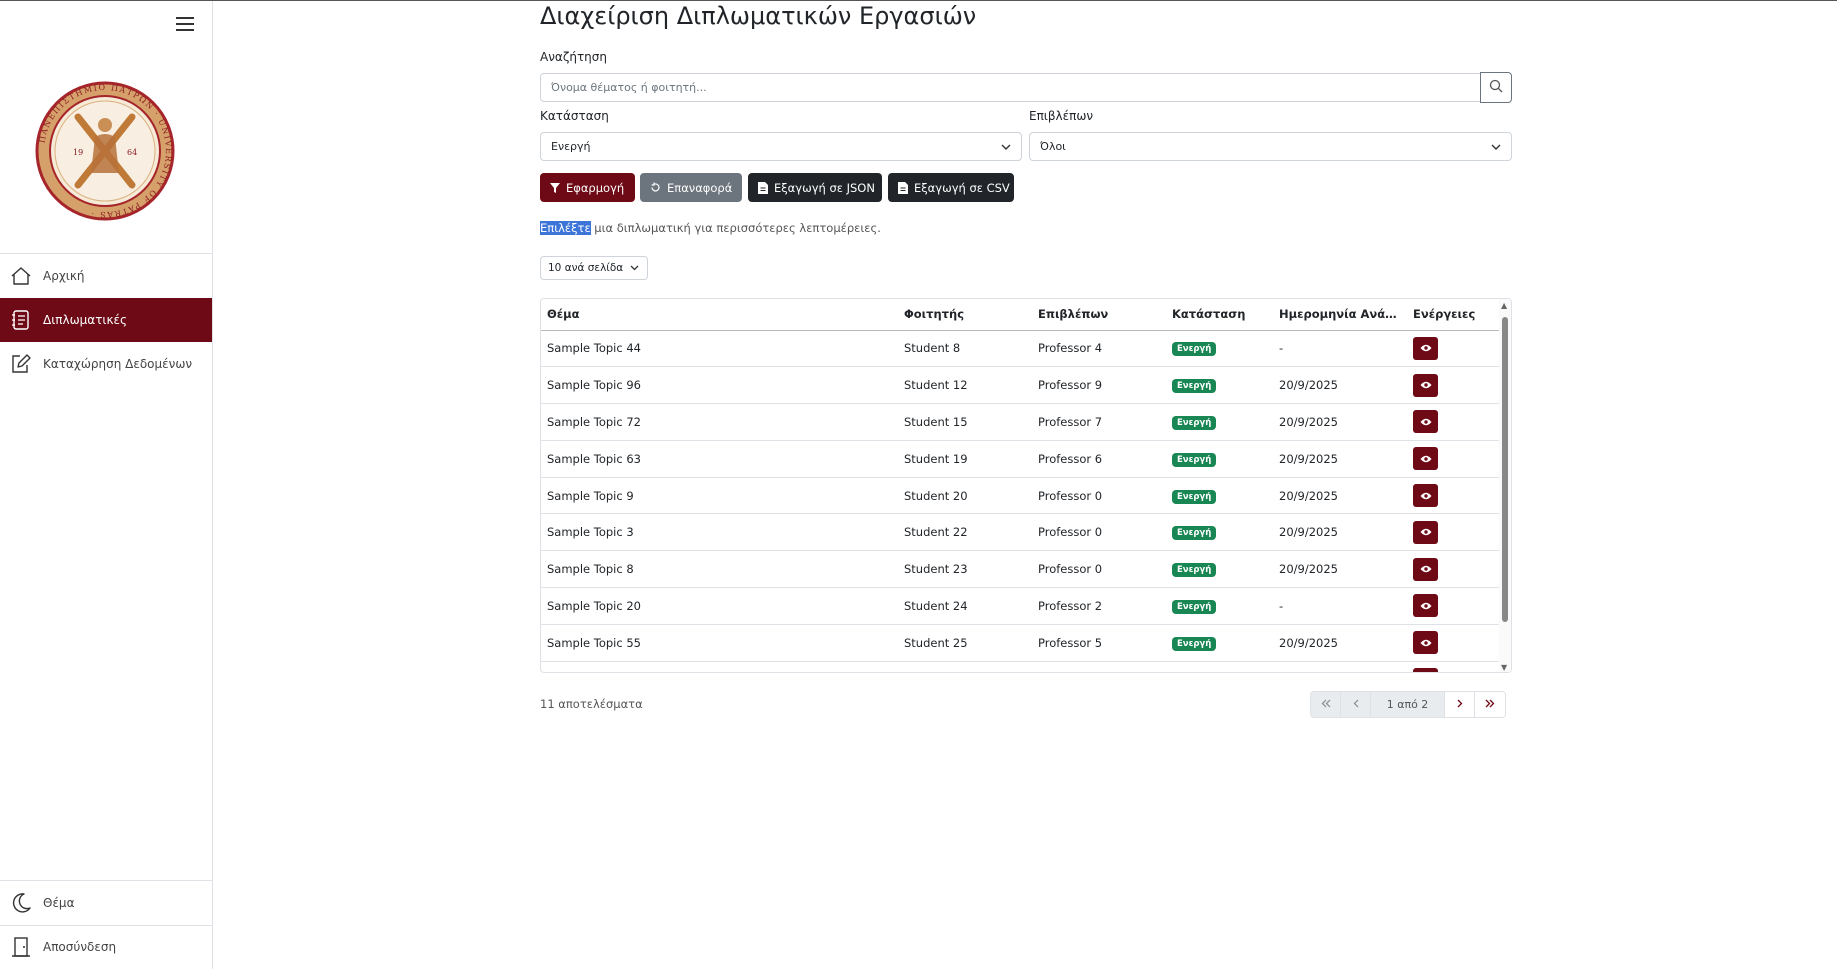 The height and width of the screenshot is (969, 1837). What do you see at coordinates (965, 569) in the screenshot?
I see `cell-student: Student 23` at bounding box center [965, 569].